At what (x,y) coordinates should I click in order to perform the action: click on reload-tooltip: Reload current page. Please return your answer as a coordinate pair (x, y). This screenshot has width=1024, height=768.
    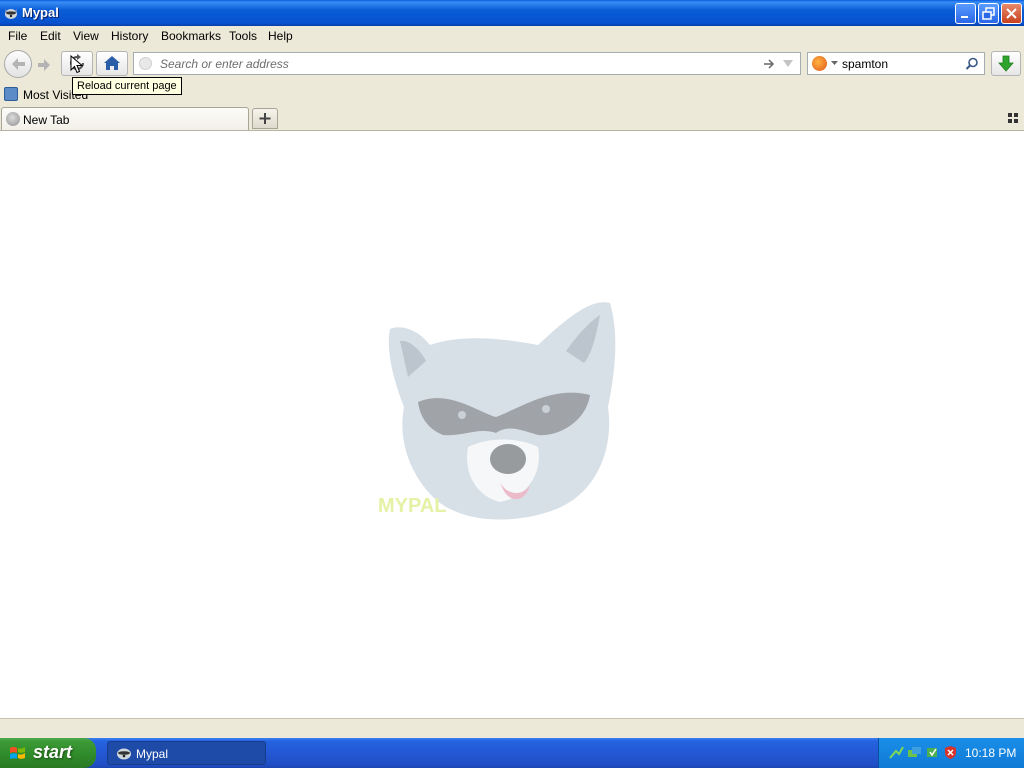
    Looking at the image, I should click on (127, 86).